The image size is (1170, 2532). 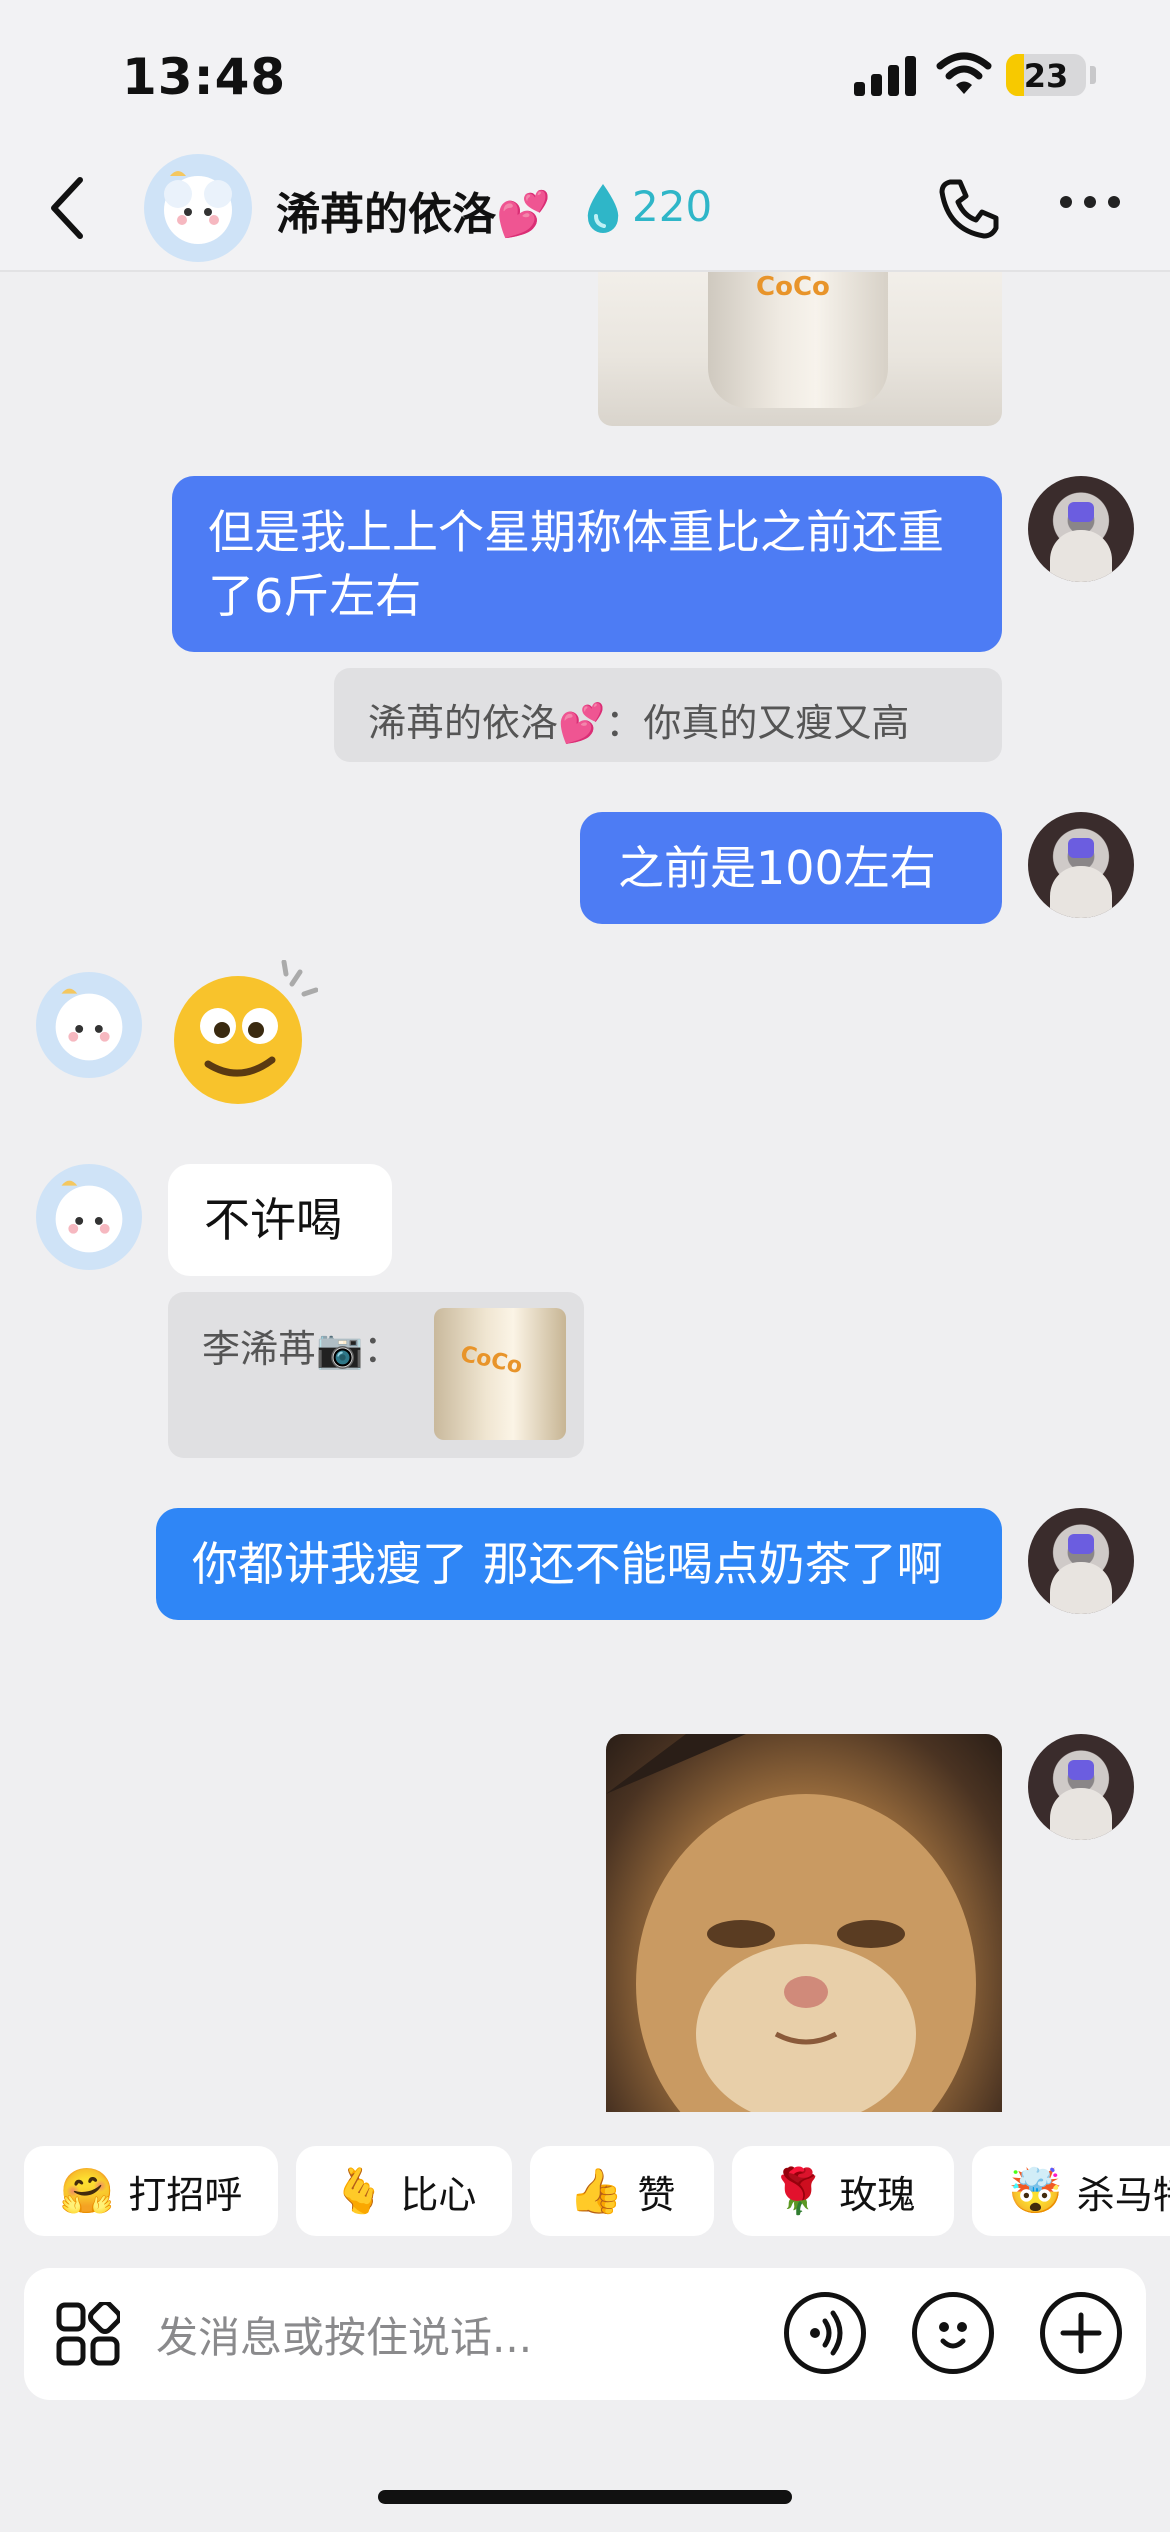 I want to click on drink-photo: CoCo, so click(x=800, y=349).